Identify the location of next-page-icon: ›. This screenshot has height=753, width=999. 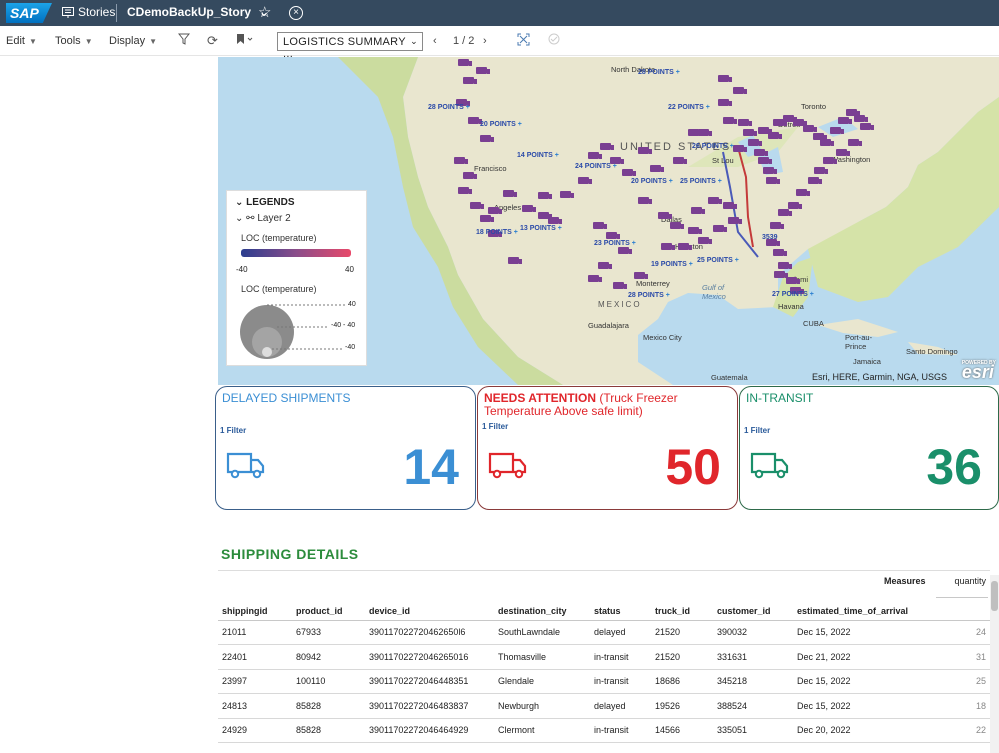
(485, 41).